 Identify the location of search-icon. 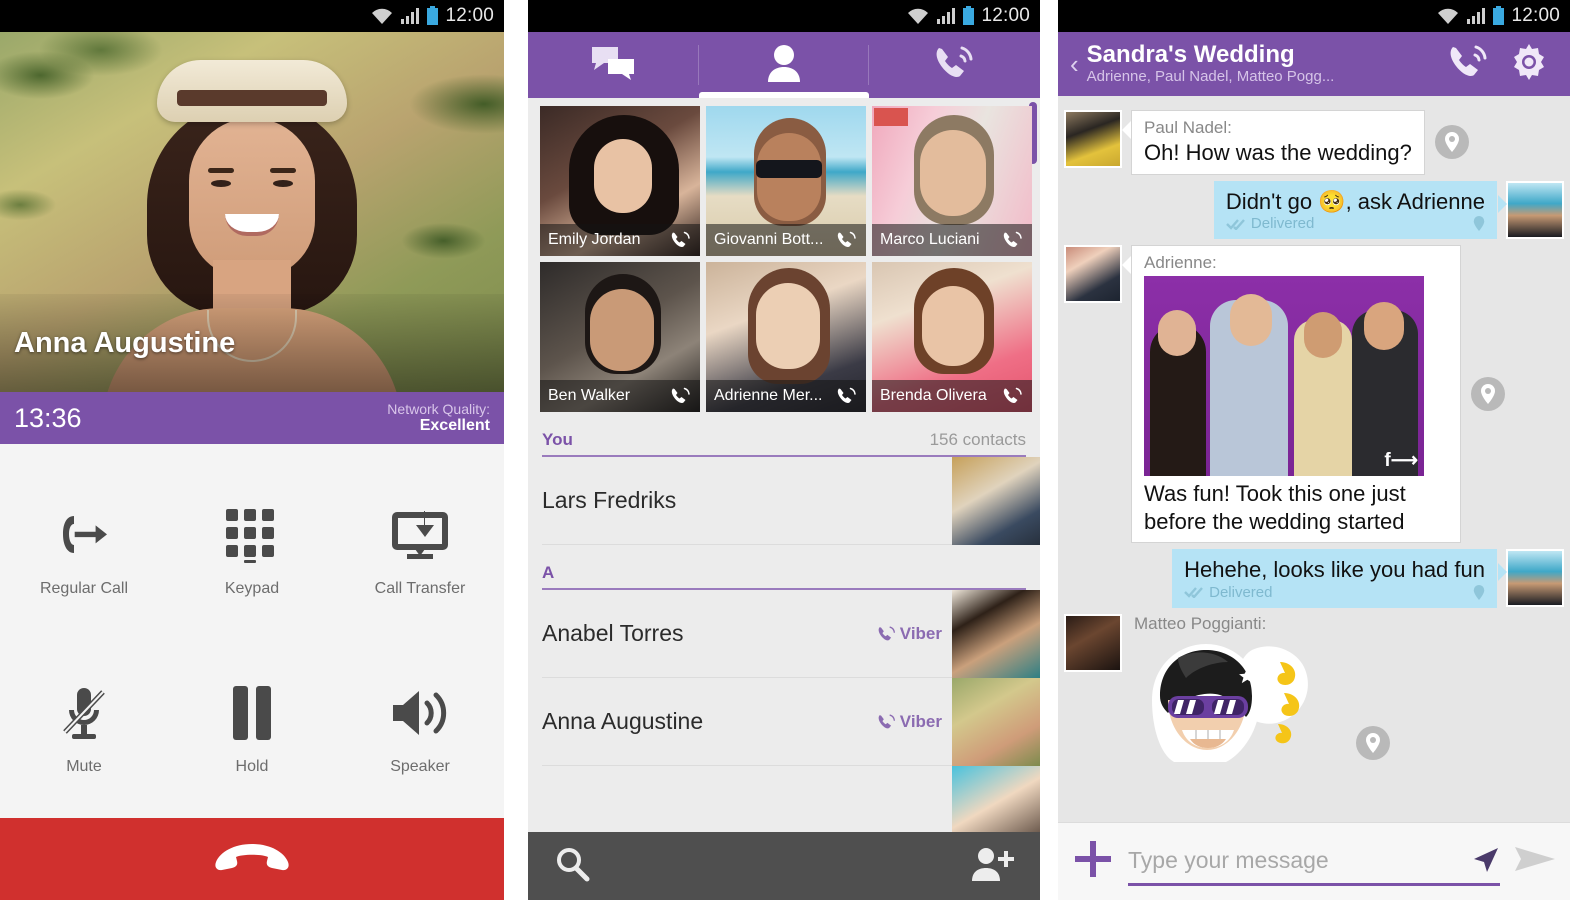
(572, 866).